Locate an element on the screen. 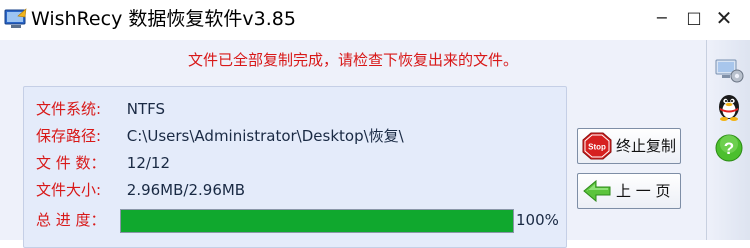 This screenshot has height=248, width=750. minimize-button: − is located at coordinates (662, 18).